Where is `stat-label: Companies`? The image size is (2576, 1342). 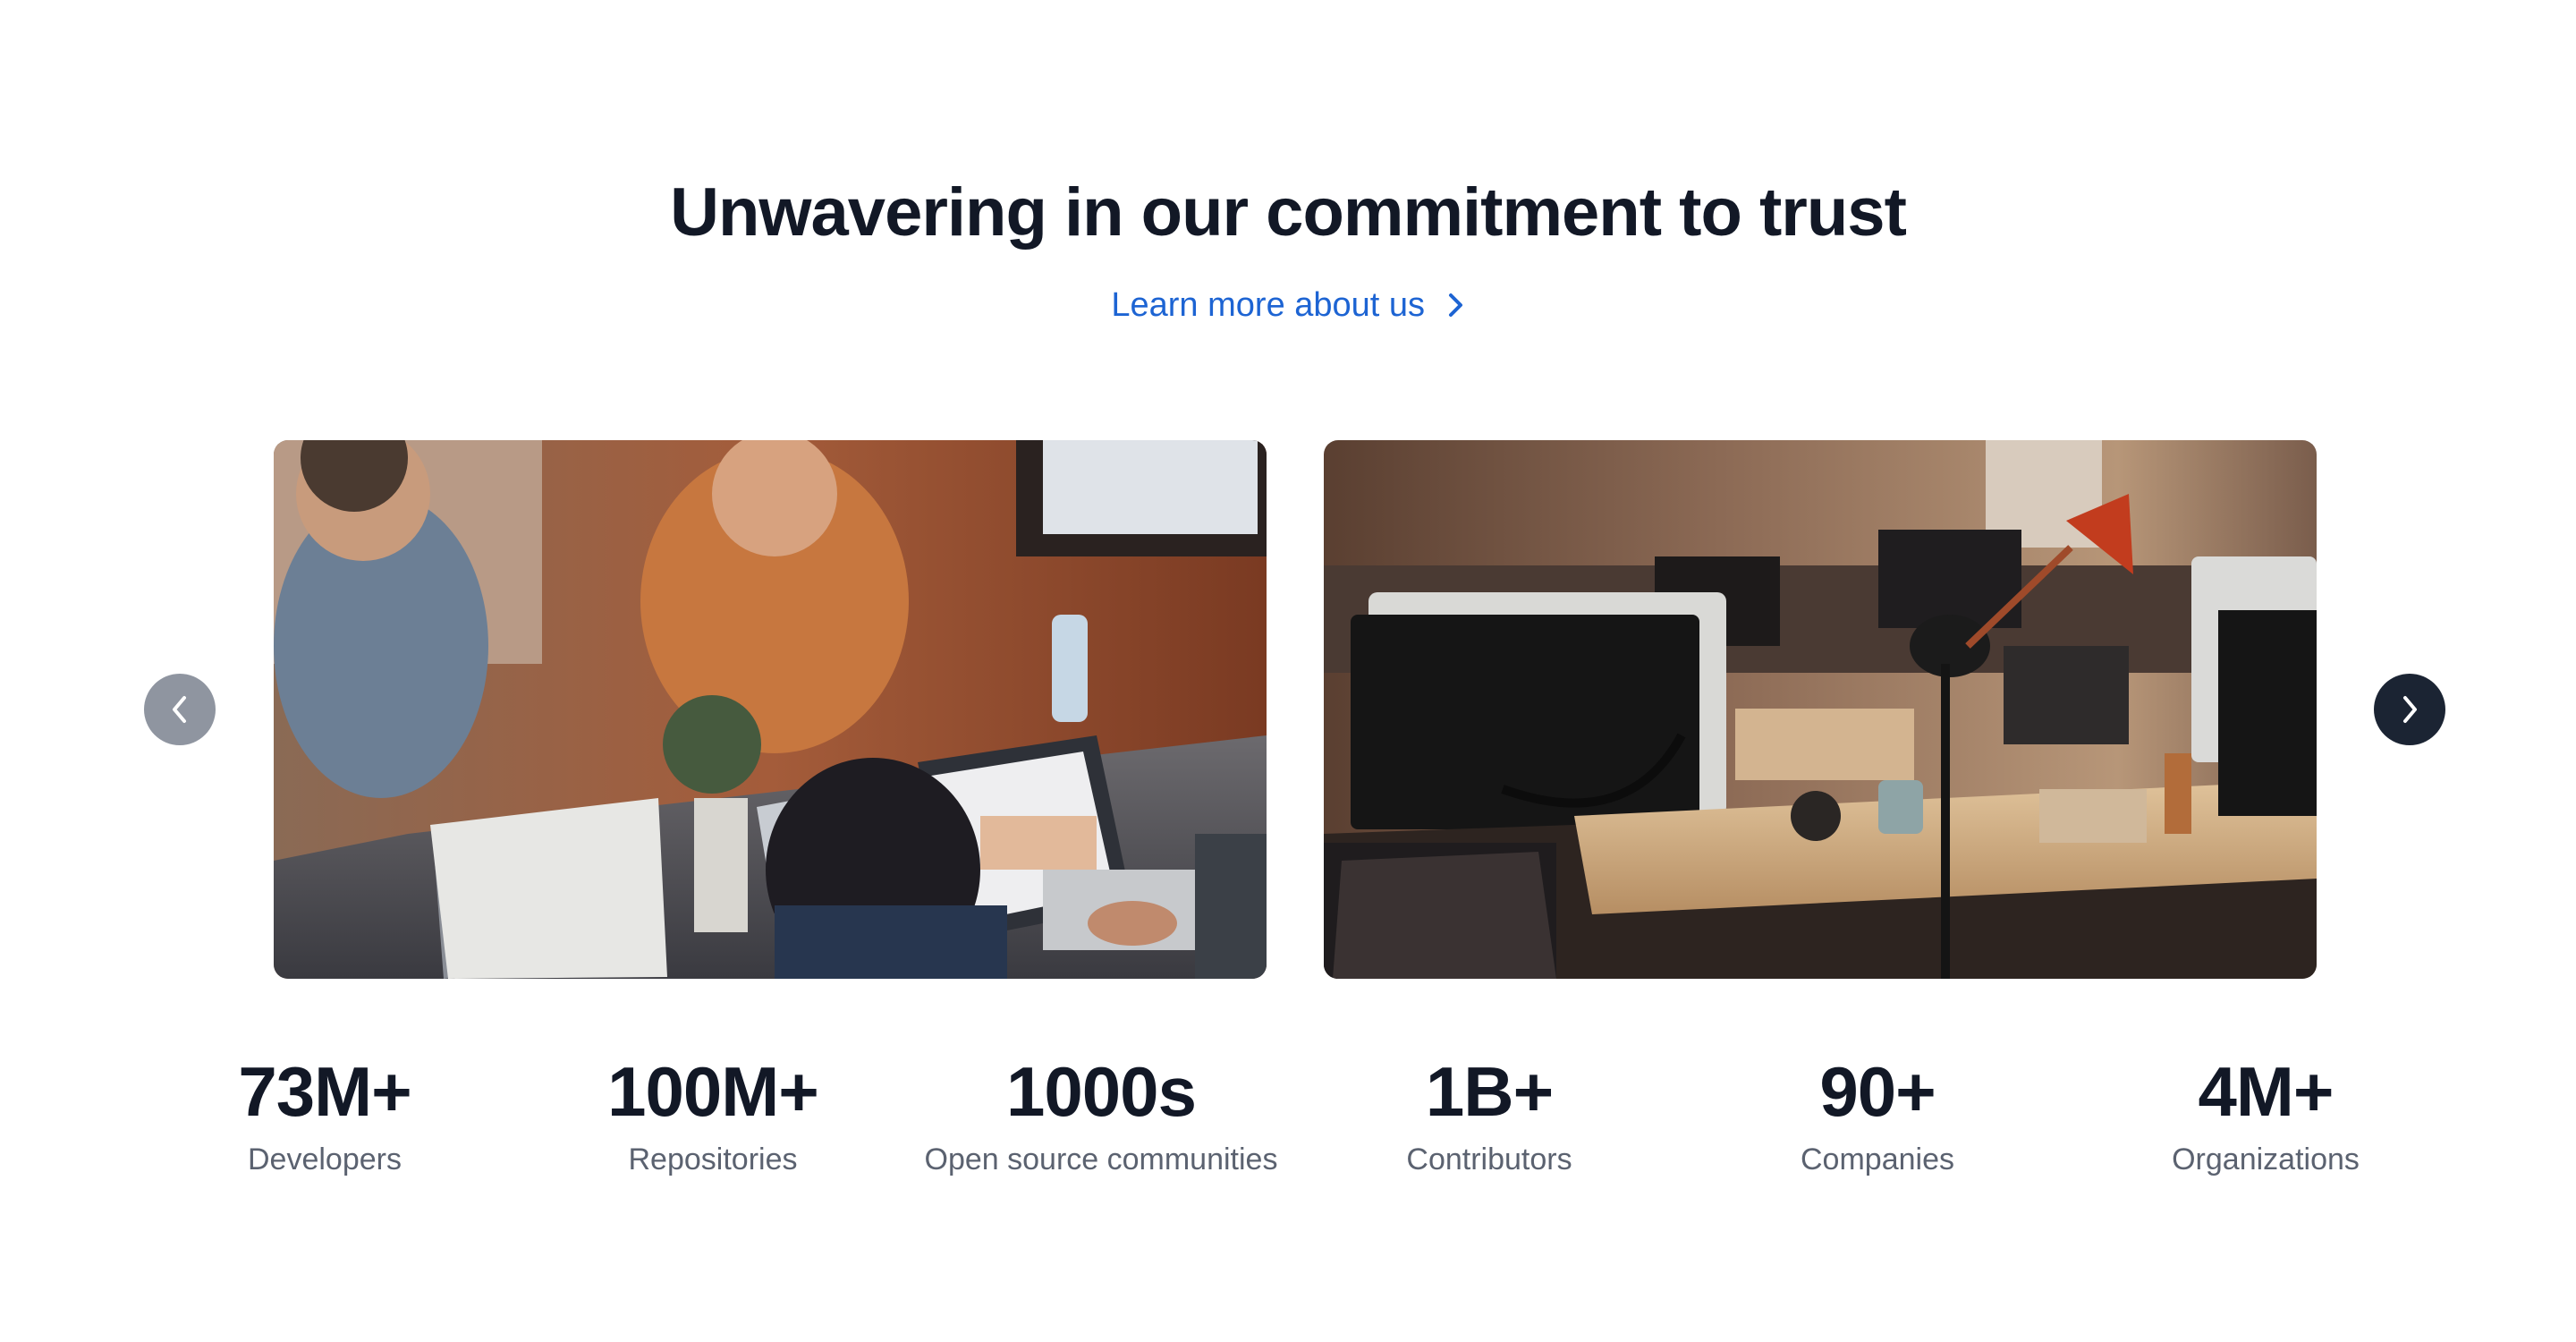 stat-label: Companies is located at coordinates (1877, 1159).